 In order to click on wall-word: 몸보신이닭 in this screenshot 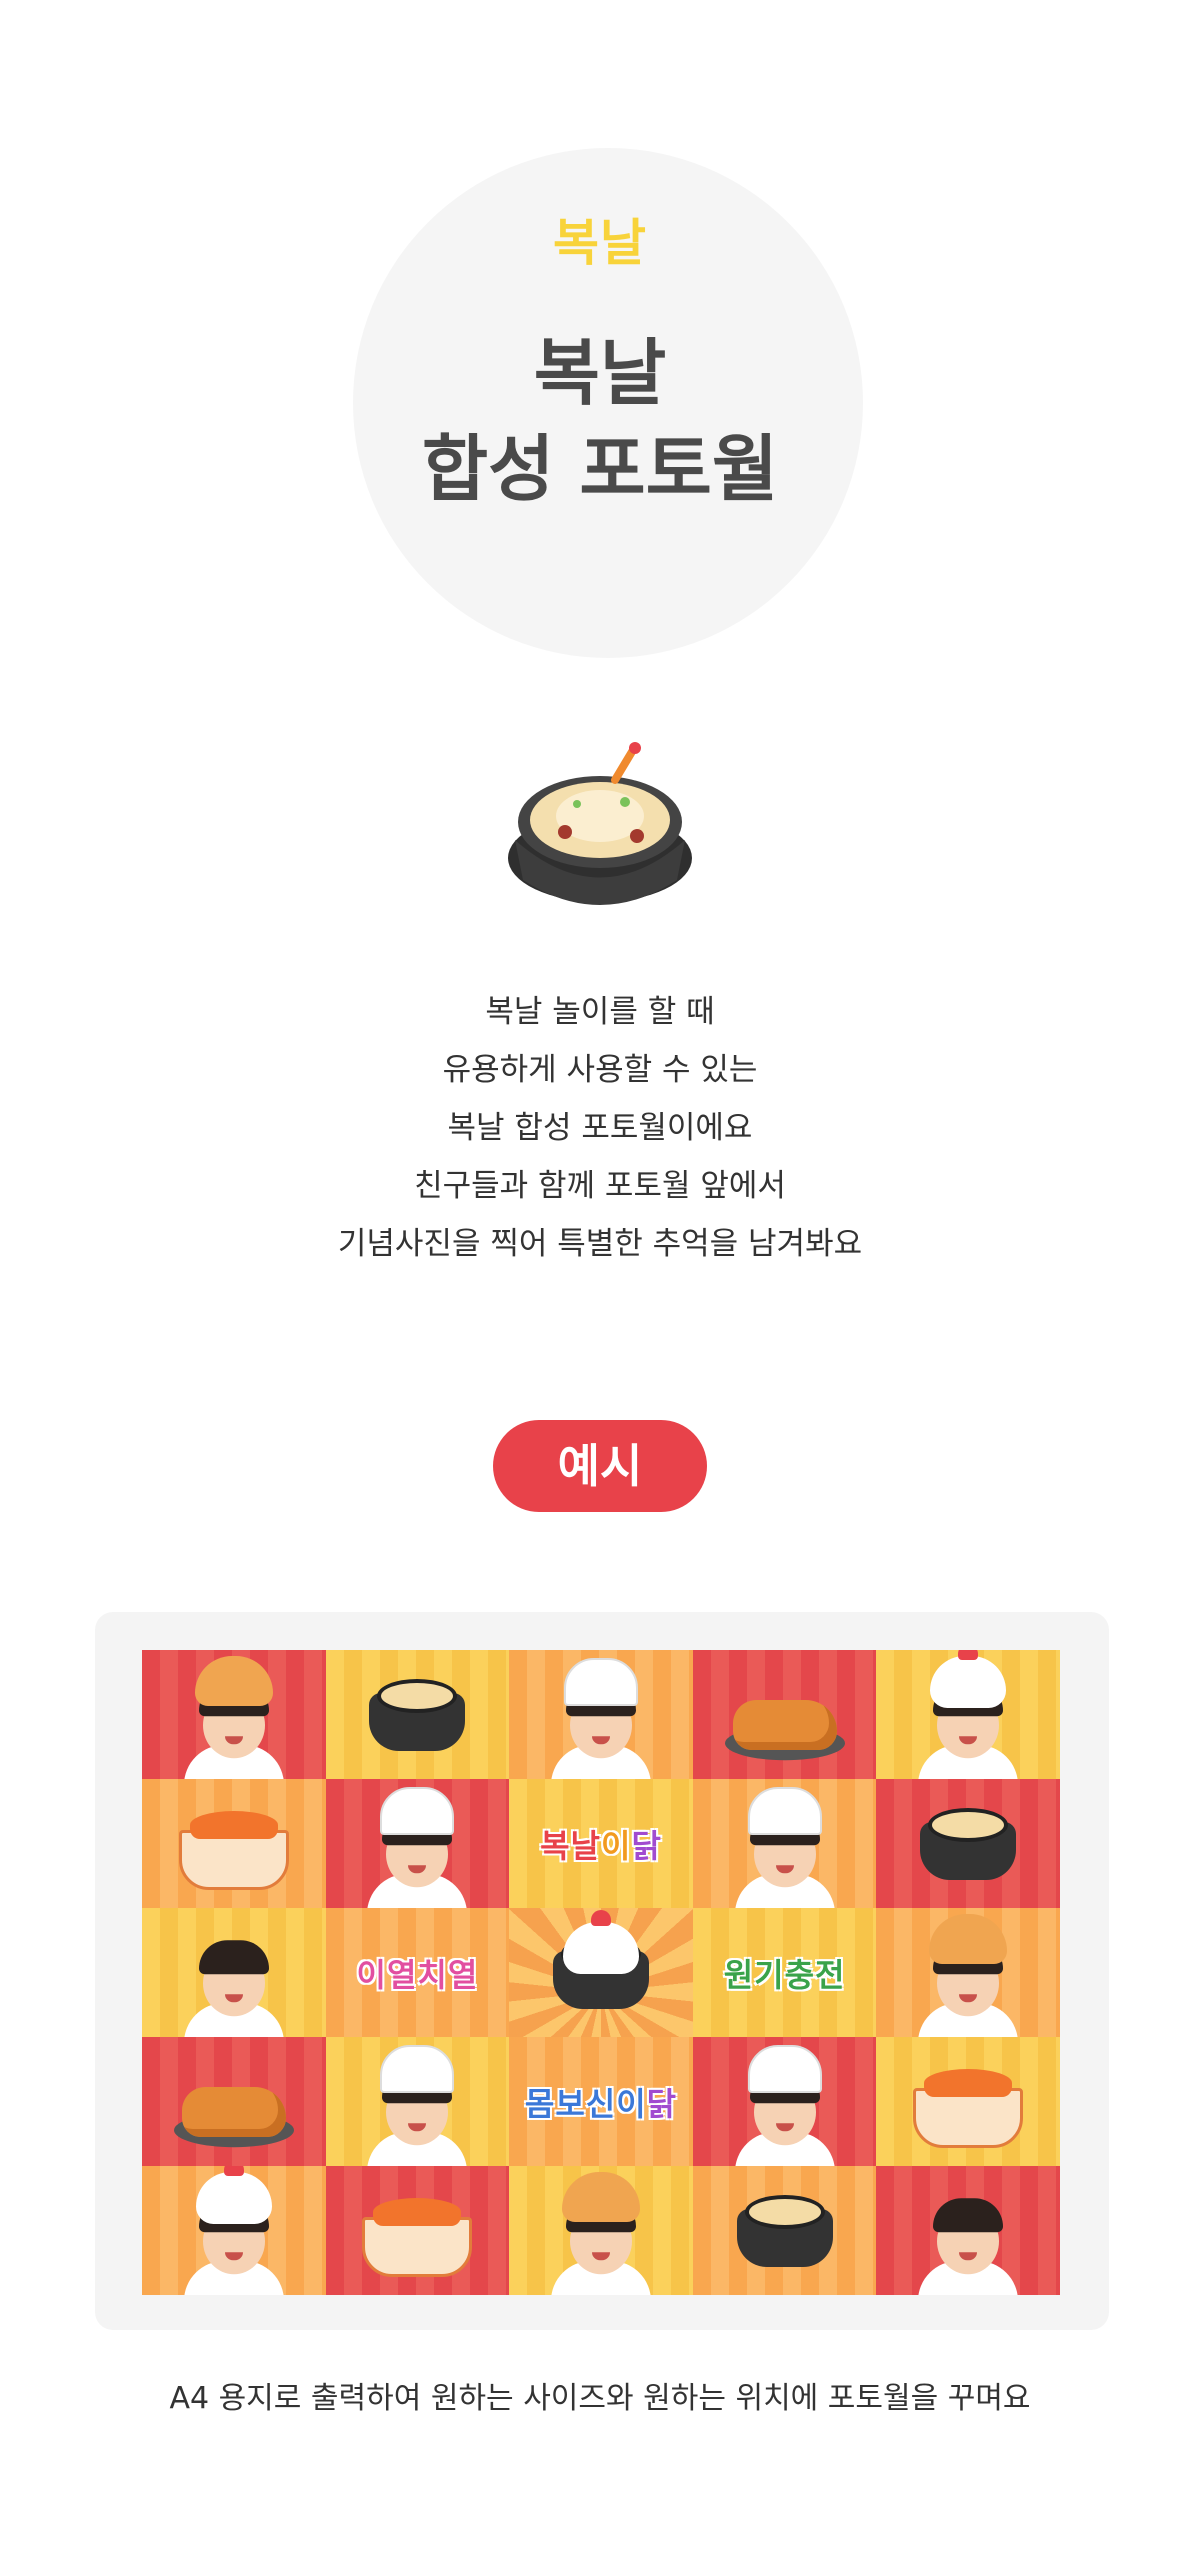, I will do `click(601, 2103)`.